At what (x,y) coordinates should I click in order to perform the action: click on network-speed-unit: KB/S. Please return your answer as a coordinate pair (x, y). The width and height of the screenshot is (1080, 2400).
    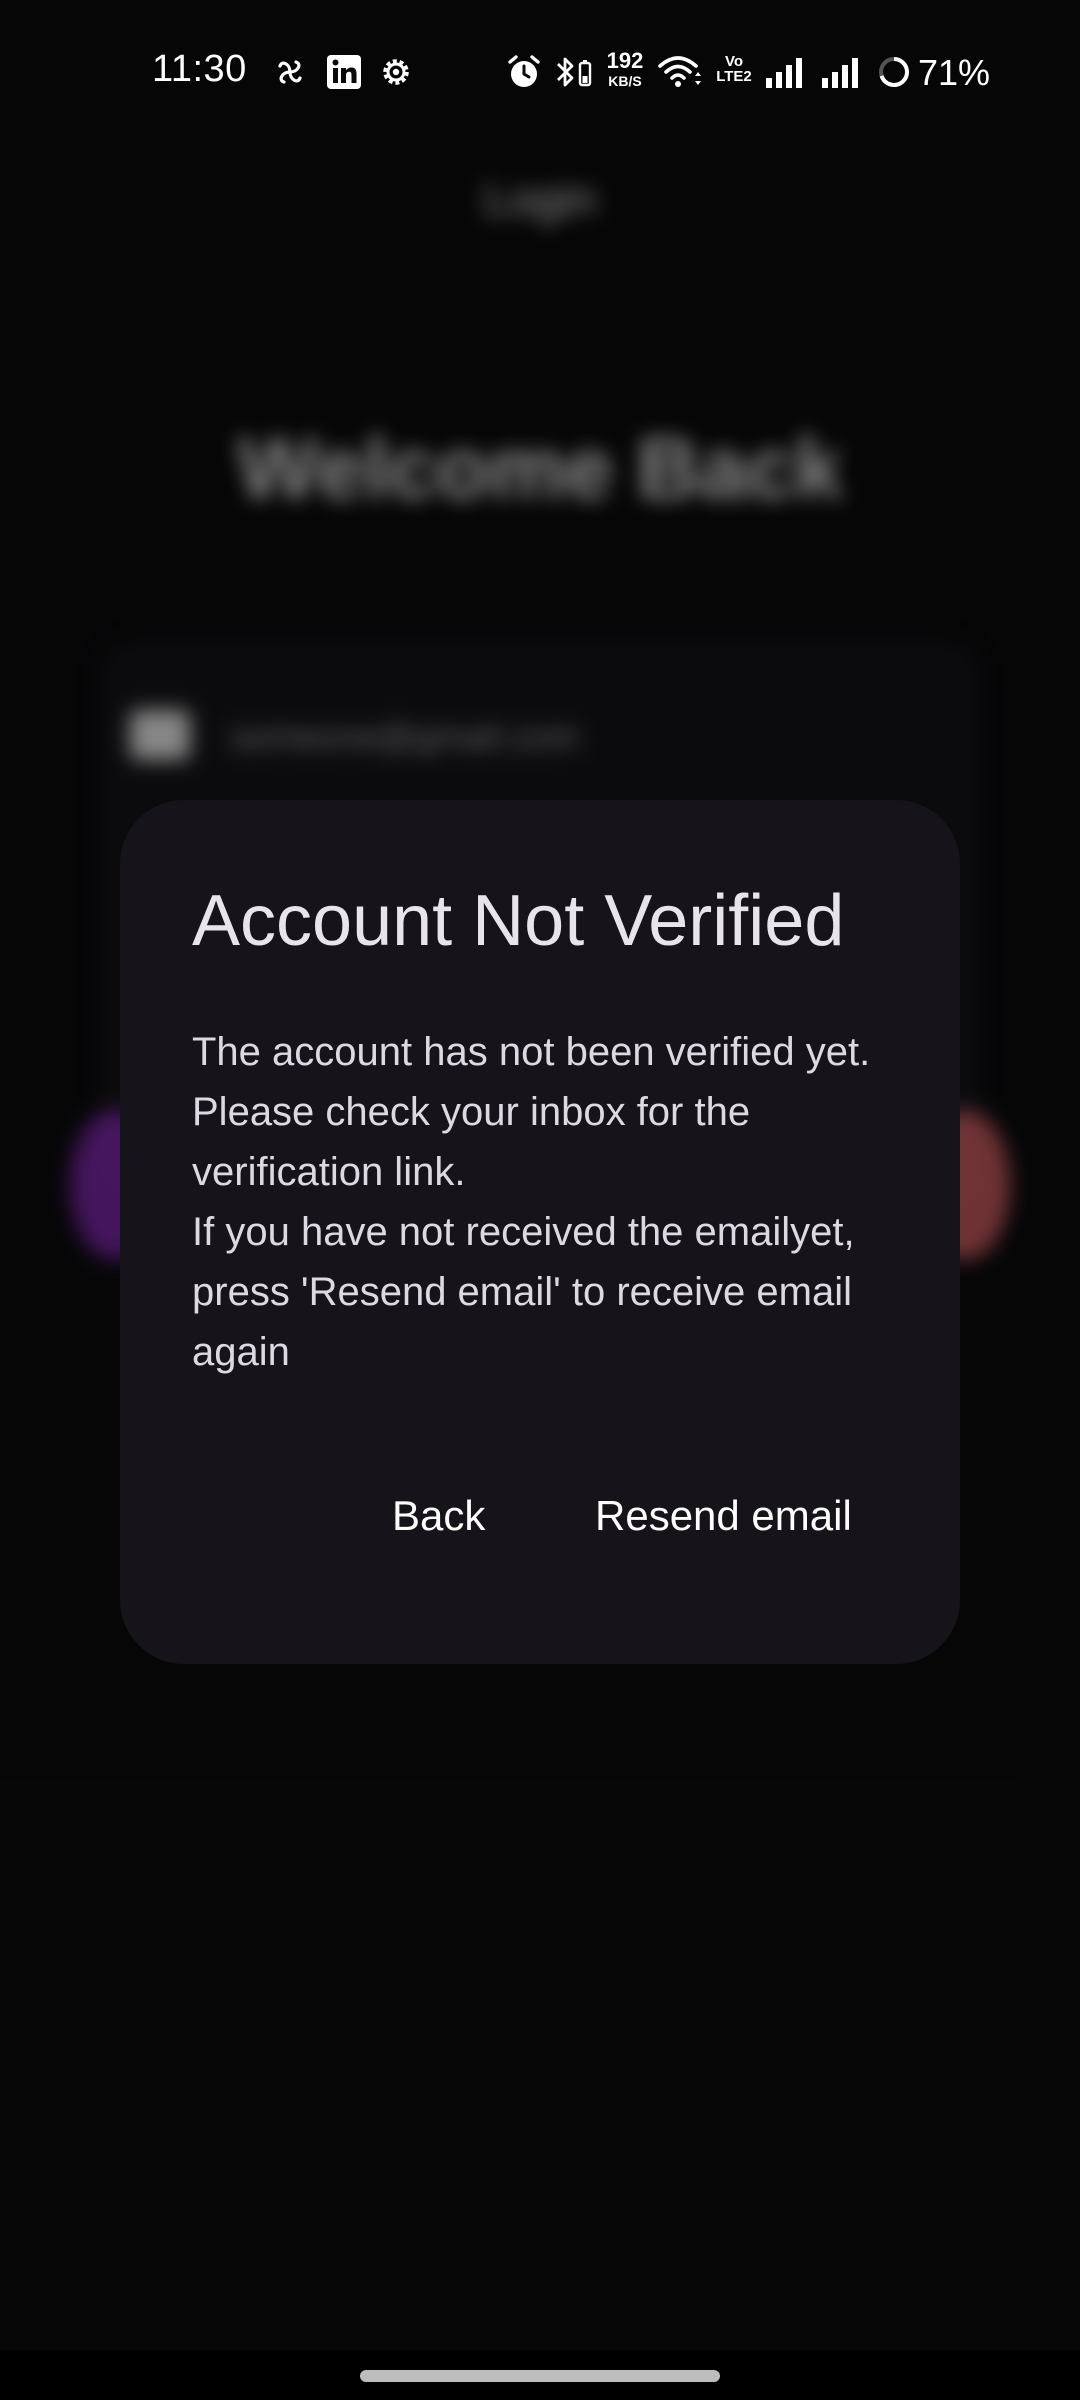
    Looking at the image, I should click on (625, 81).